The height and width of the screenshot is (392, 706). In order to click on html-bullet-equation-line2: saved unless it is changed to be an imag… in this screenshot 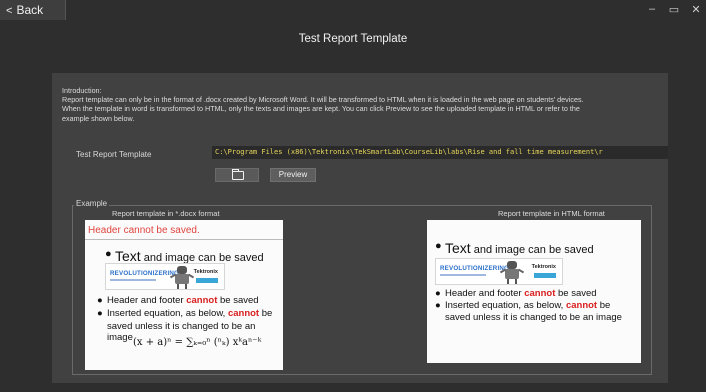, I will do `click(533, 317)`.